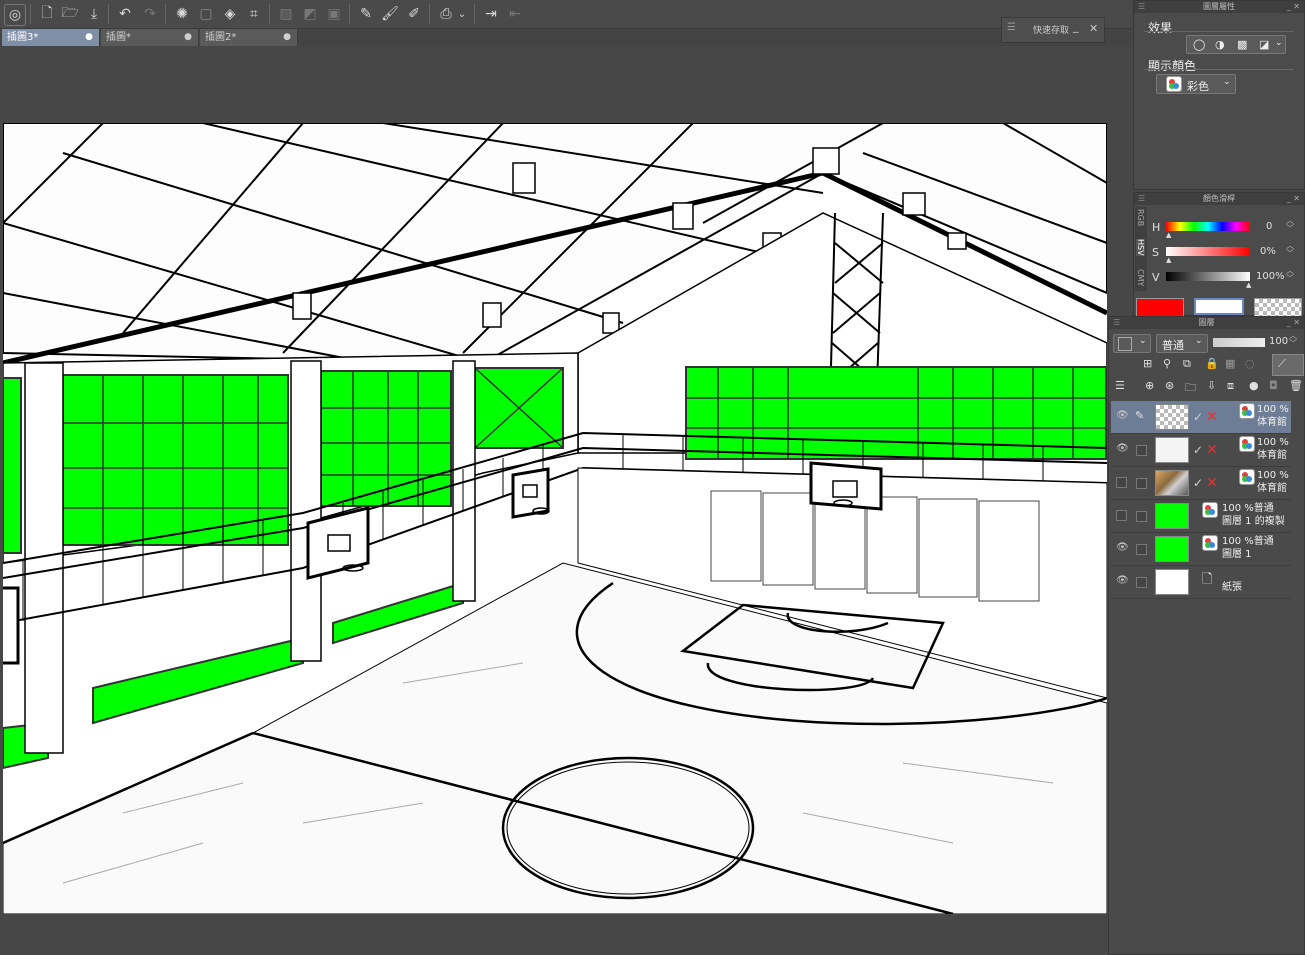  Describe the element at coordinates (446, 14) in the screenshot. I see `stamp-icon: ⎙` at that location.